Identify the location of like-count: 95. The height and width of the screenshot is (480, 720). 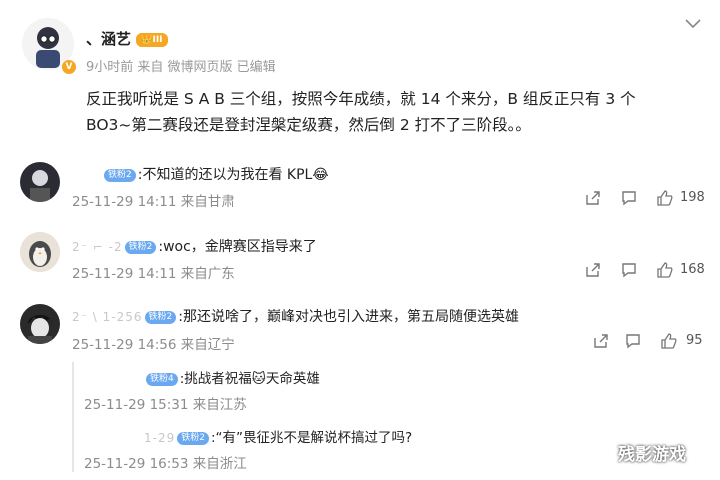
(694, 340).